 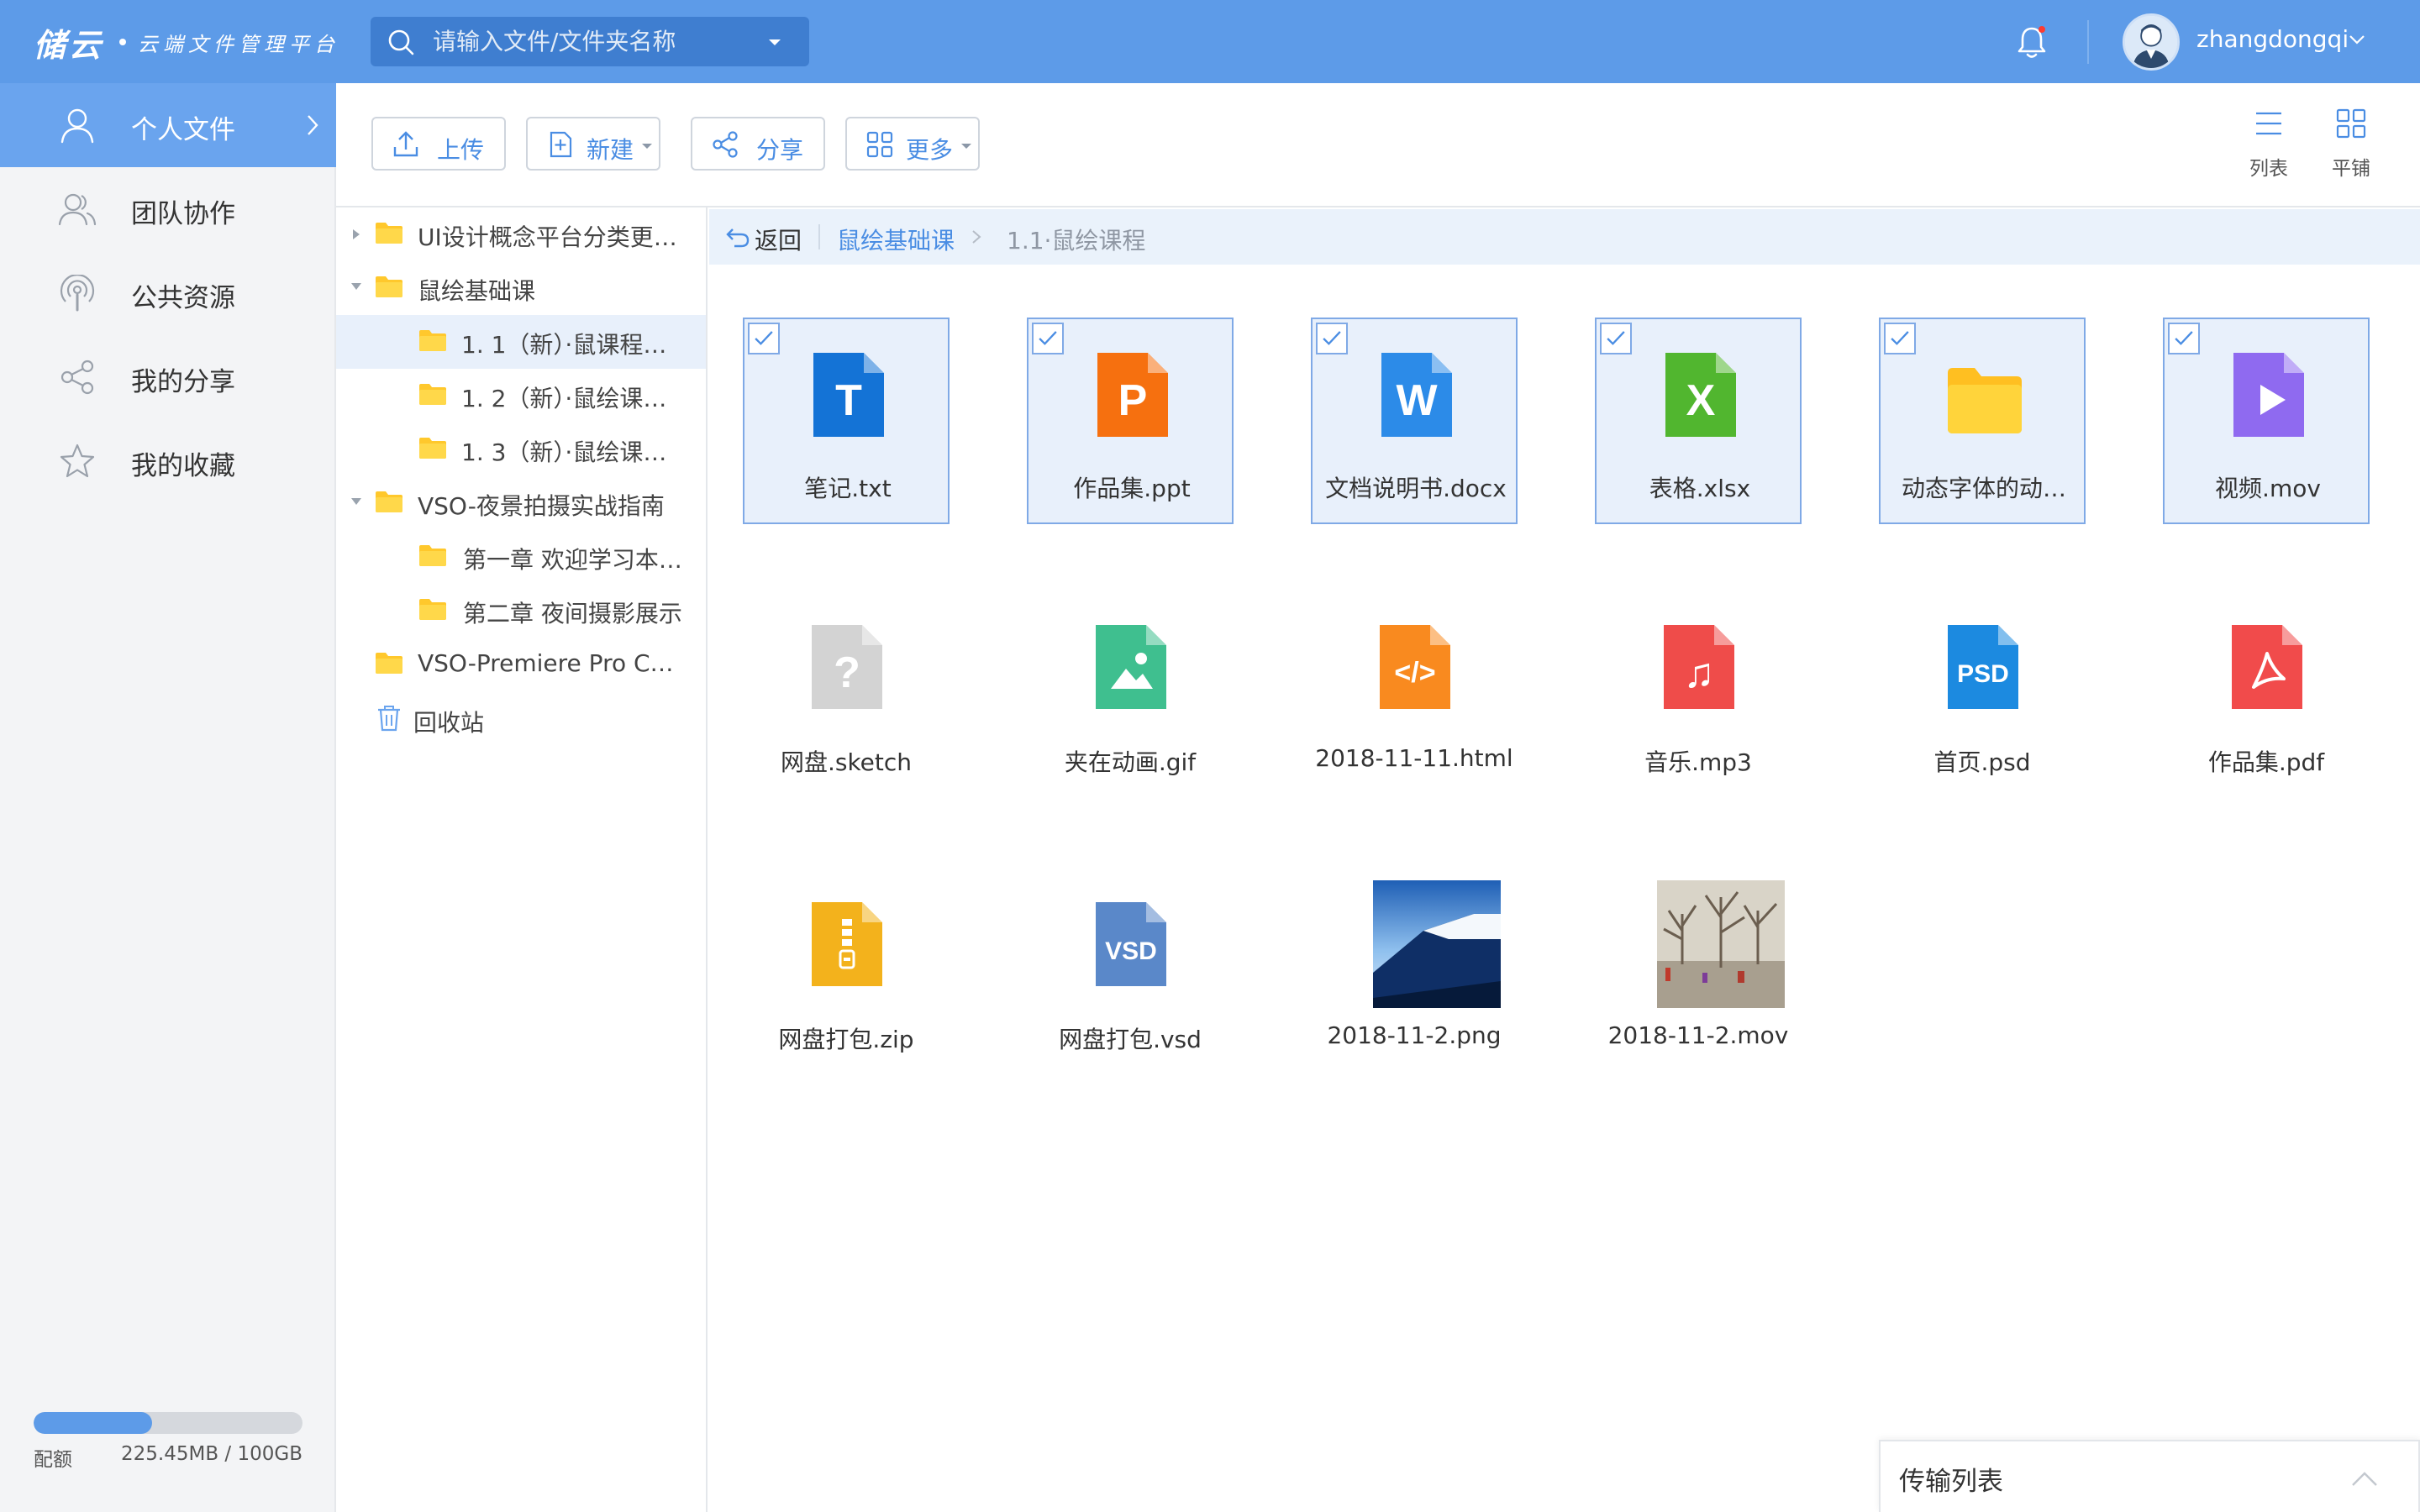 What do you see at coordinates (183, 382) in the screenshot?
I see `sidebar-item-label: 我的分享` at bounding box center [183, 382].